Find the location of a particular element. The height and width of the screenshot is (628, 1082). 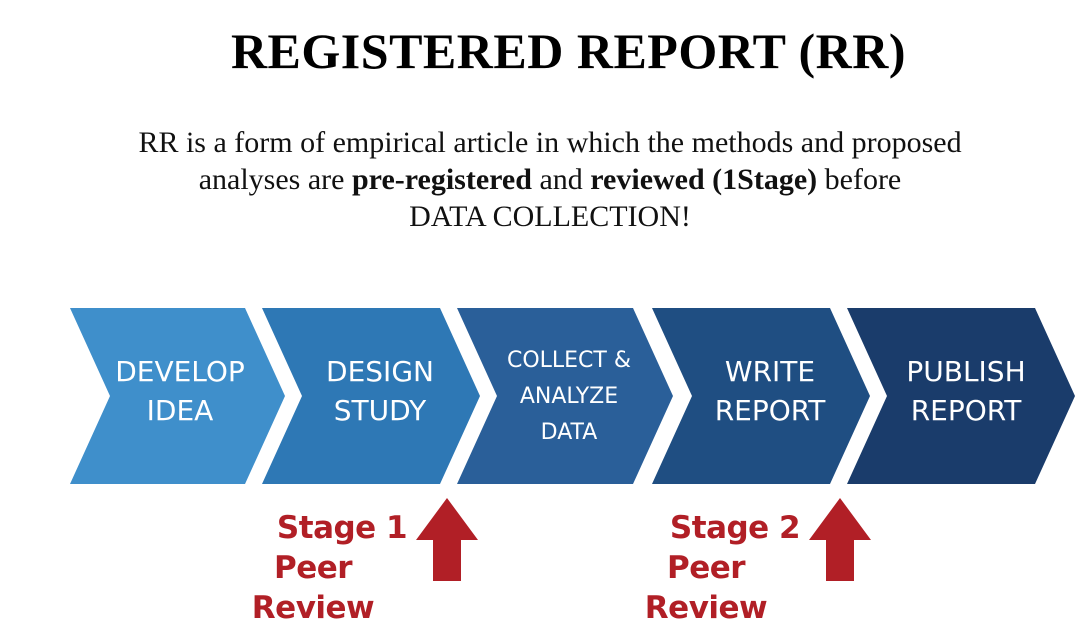

stage-1-review-label: Stage 1 Peer Review is located at coordinates (313, 568).